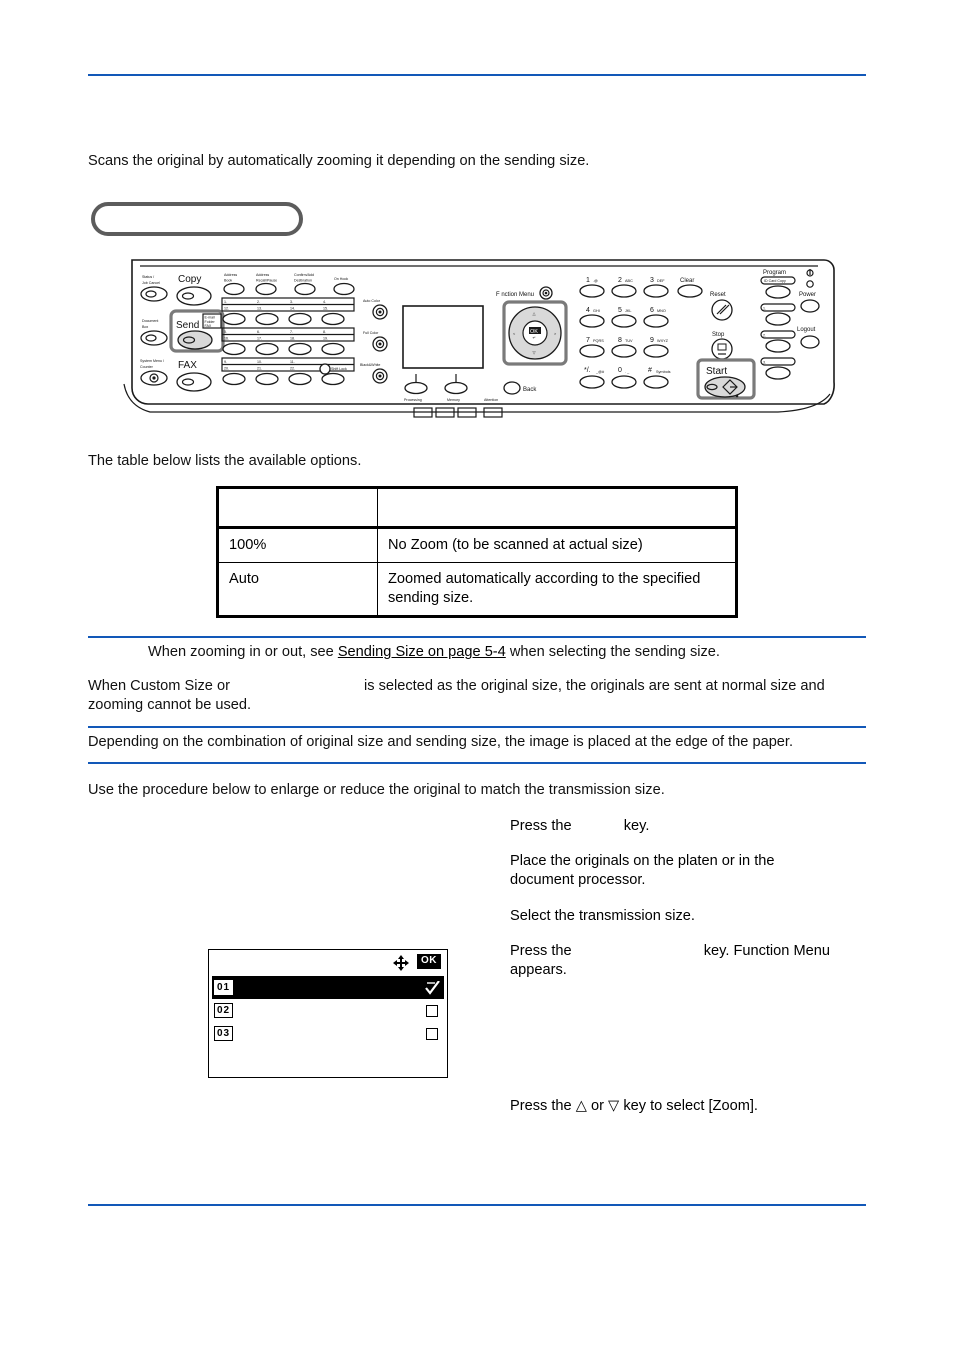 Image resolution: width=954 pixels, height=1350 pixels. Describe the element at coordinates (292, 362) in the screenshot. I see `svg-text: 11.` at that location.